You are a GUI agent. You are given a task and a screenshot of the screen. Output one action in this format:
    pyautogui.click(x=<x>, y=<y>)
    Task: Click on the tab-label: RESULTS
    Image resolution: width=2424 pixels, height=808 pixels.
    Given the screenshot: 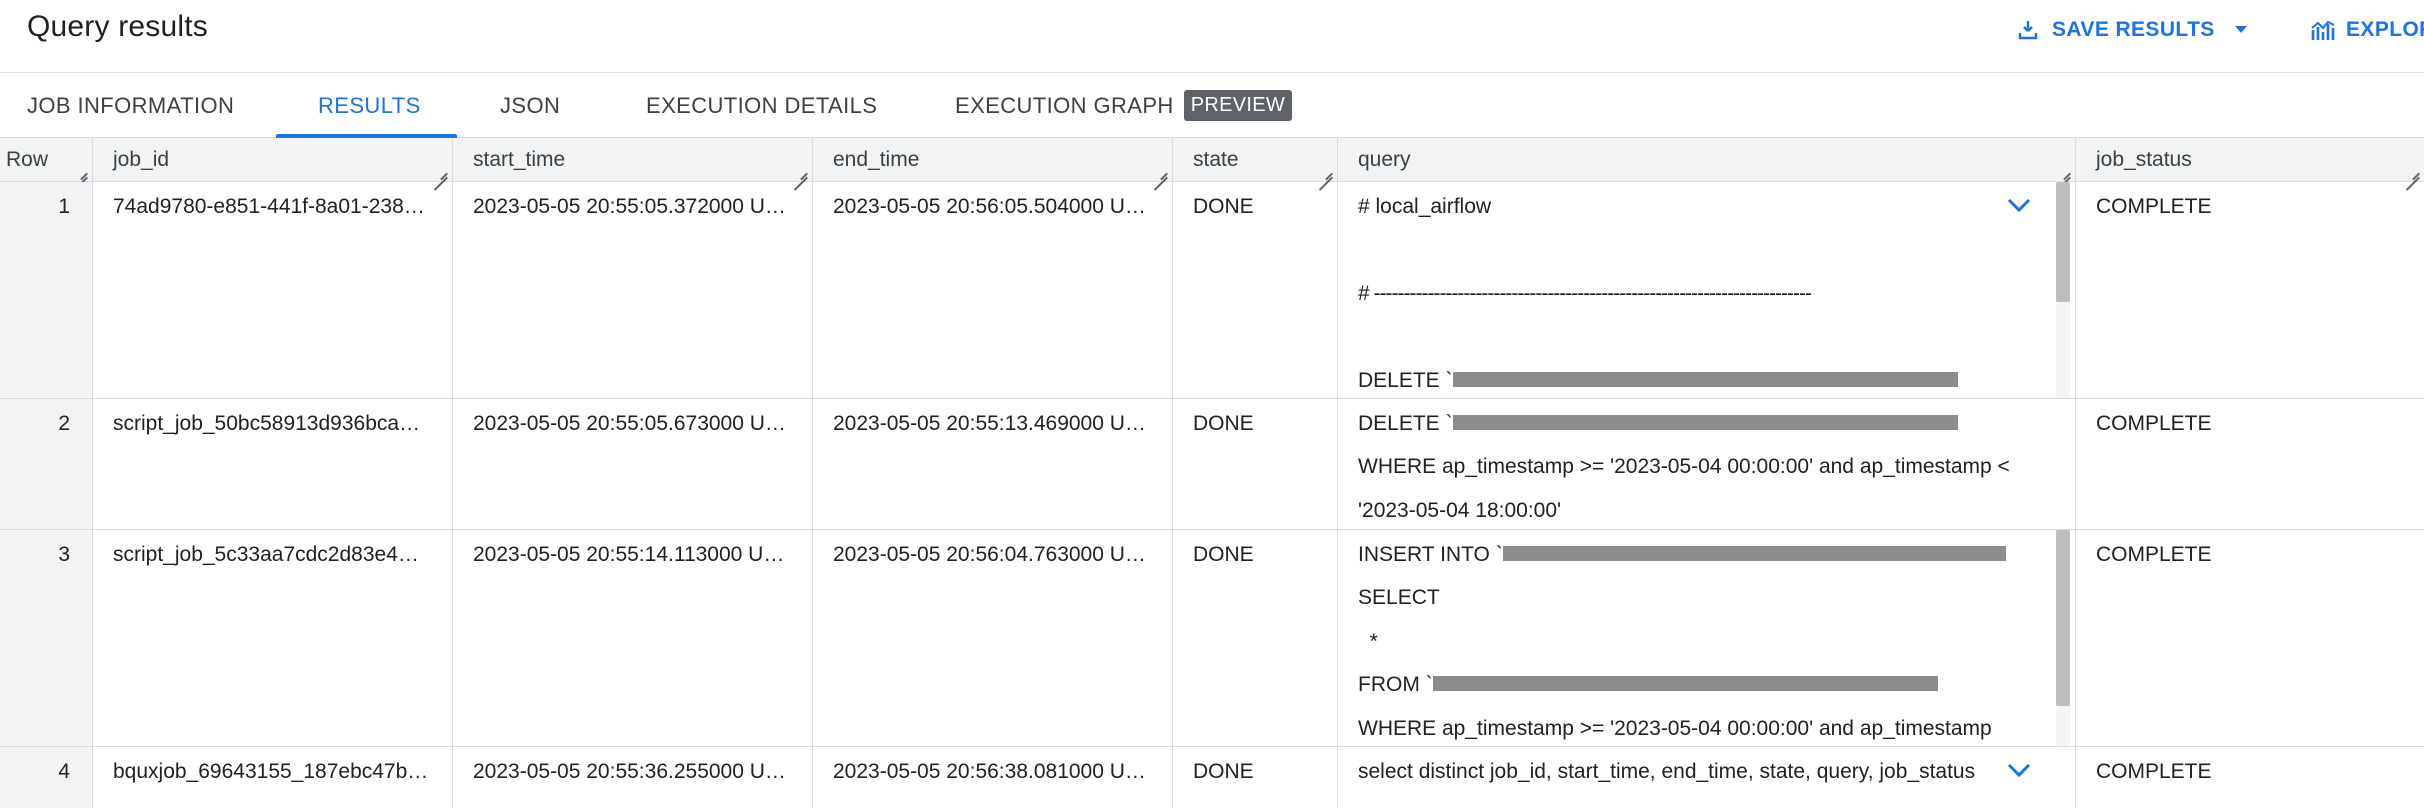 What is the action you would take?
    pyautogui.click(x=369, y=105)
    